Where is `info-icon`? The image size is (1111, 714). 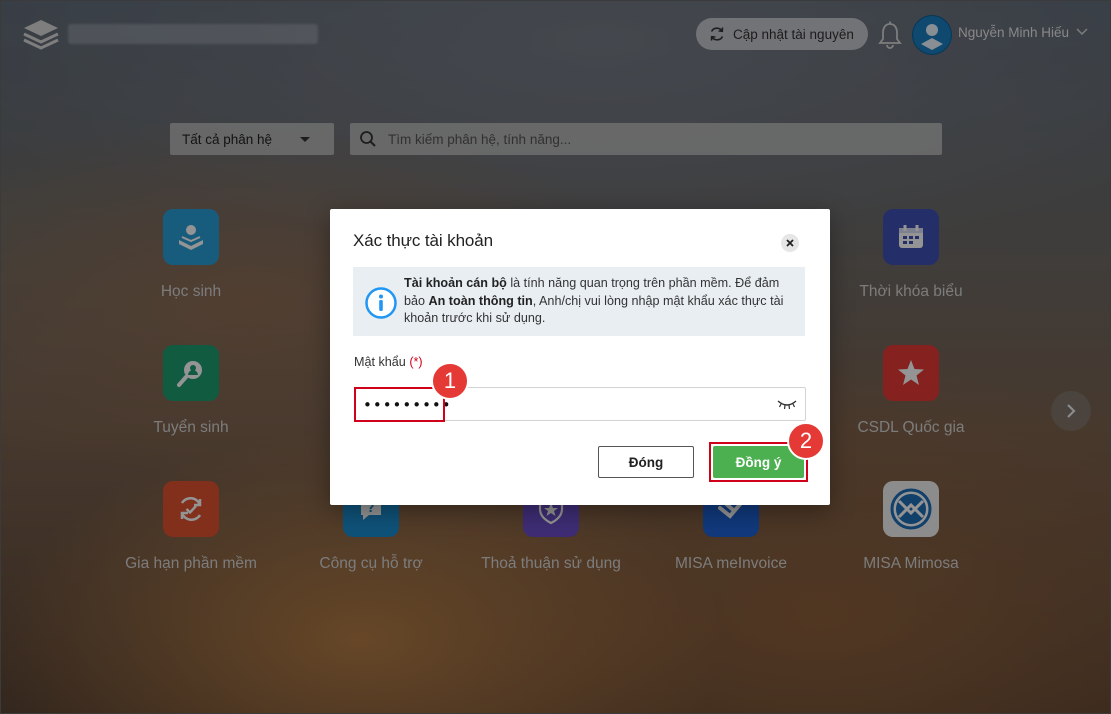 info-icon is located at coordinates (381, 303).